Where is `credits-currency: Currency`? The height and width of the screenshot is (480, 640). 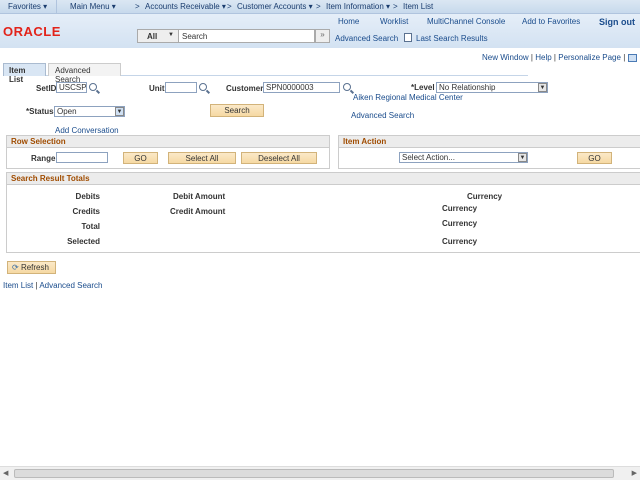 credits-currency: Currency is located at coordinates (460, 208).